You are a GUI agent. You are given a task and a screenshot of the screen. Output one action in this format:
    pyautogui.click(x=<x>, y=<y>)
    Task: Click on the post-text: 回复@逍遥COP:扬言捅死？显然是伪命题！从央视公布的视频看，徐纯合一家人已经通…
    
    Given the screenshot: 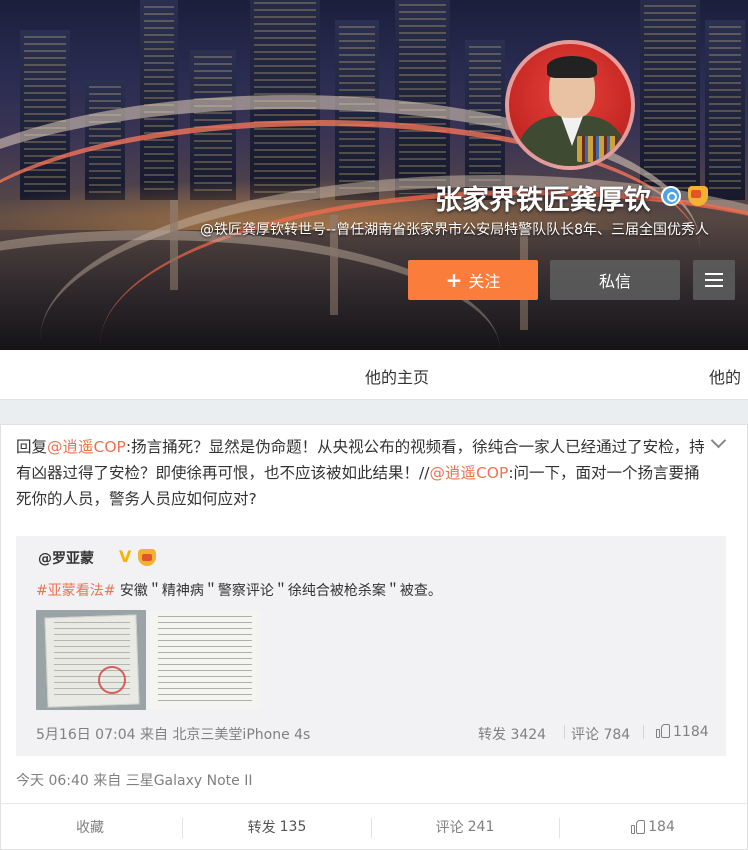 What is the action you would take?
    pyautogui.click(x=361, y=473)
    